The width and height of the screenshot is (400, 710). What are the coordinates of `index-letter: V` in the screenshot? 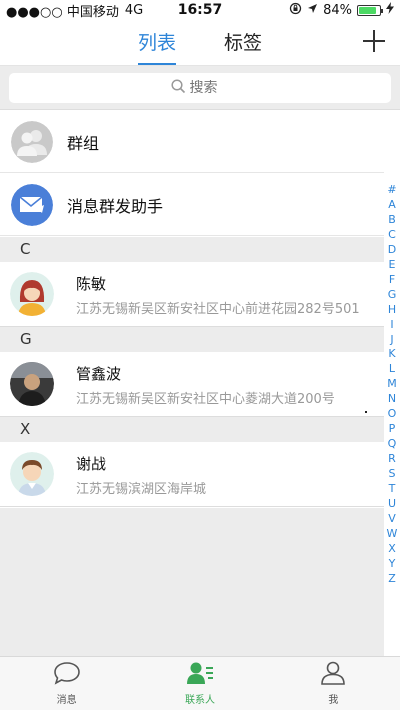 It's located at (392, 519).